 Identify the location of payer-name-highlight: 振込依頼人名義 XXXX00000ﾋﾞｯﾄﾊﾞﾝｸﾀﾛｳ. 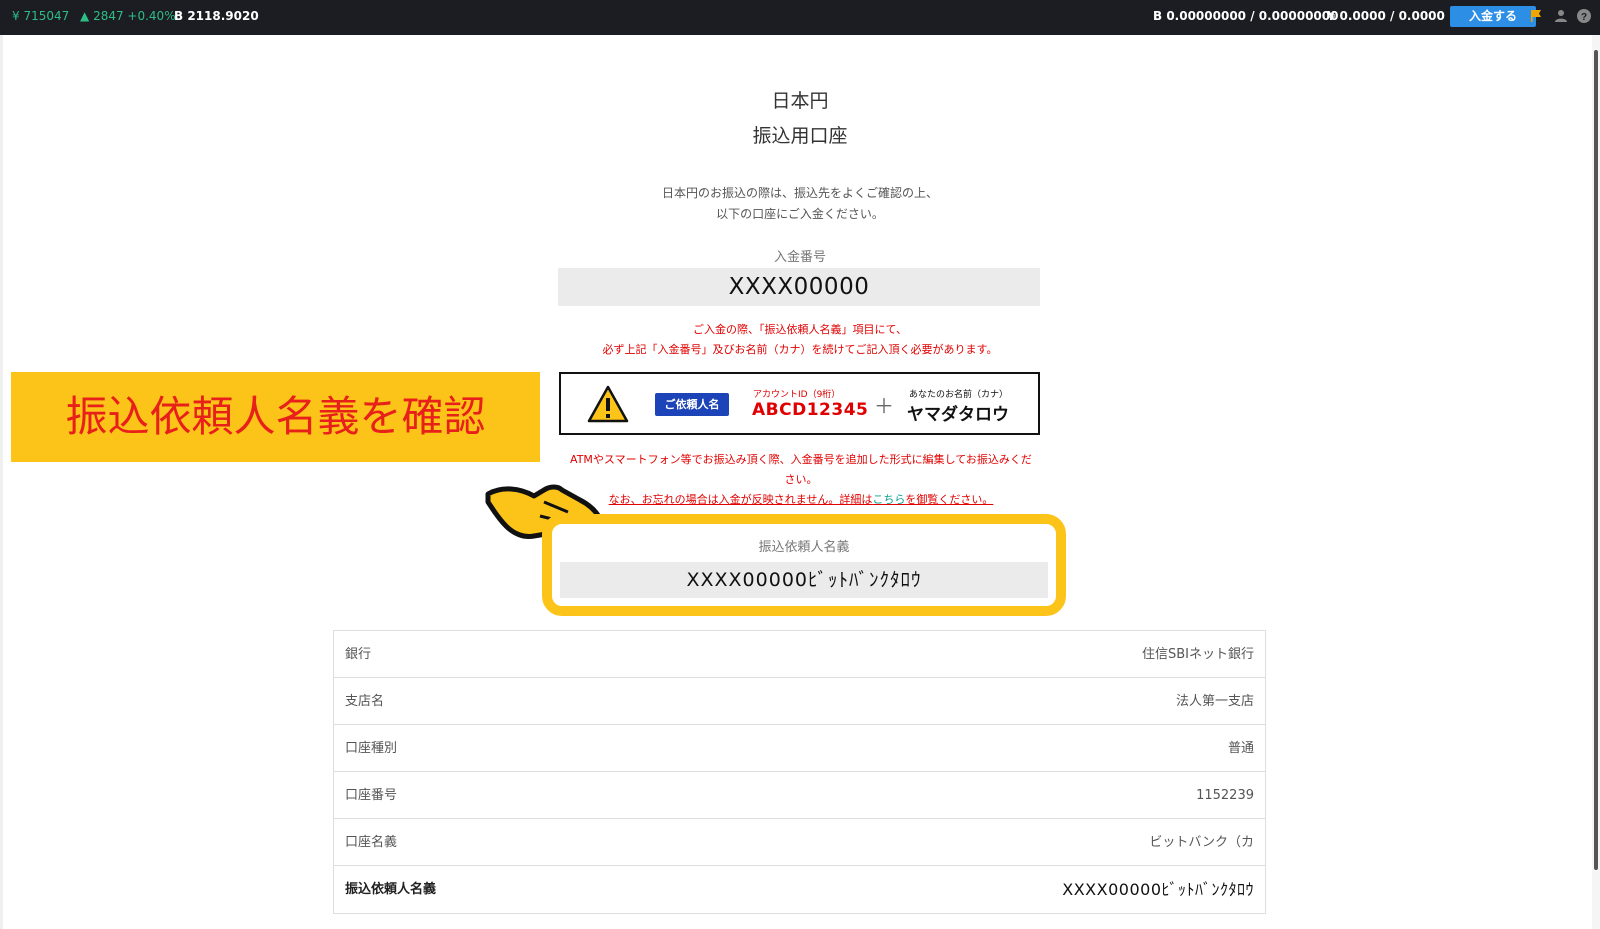
(804, 565).